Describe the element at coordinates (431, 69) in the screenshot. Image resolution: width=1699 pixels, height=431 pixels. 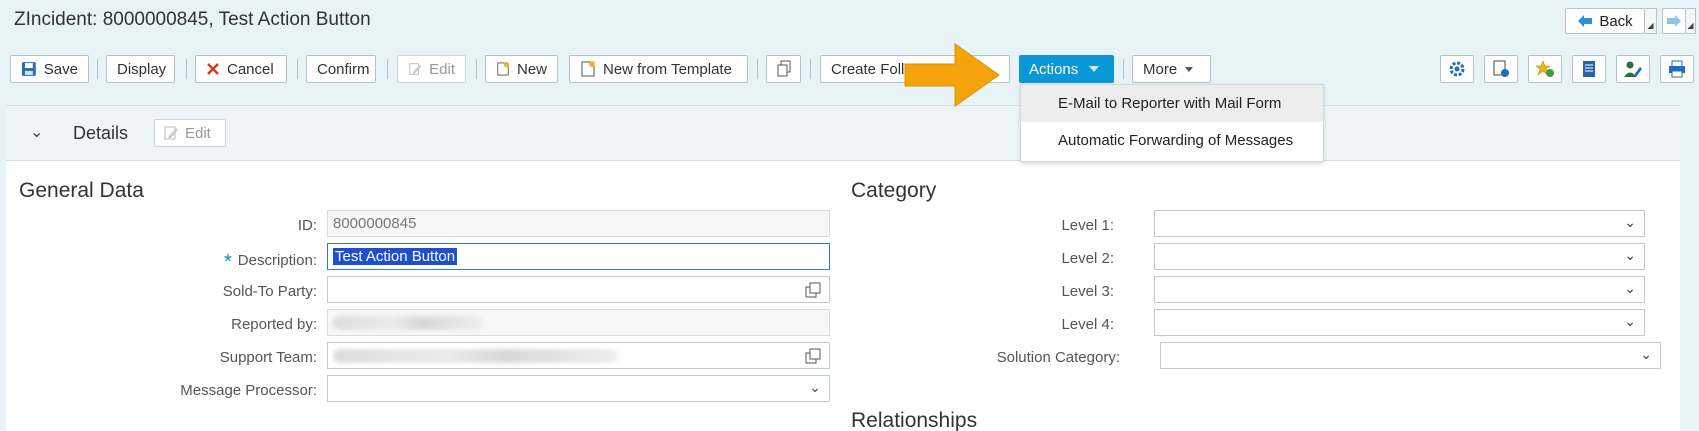
I see `edit-button: Edit` at that location.